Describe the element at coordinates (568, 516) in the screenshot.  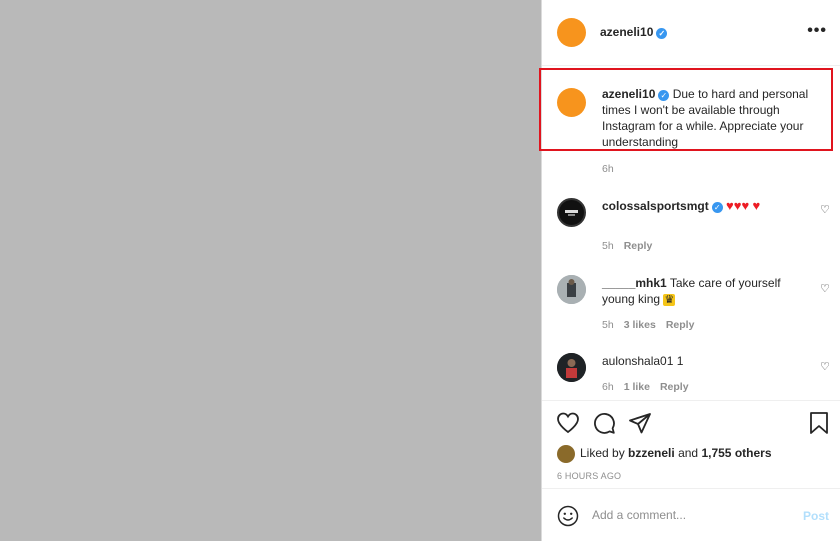
I see `emoji-icon` at that location.